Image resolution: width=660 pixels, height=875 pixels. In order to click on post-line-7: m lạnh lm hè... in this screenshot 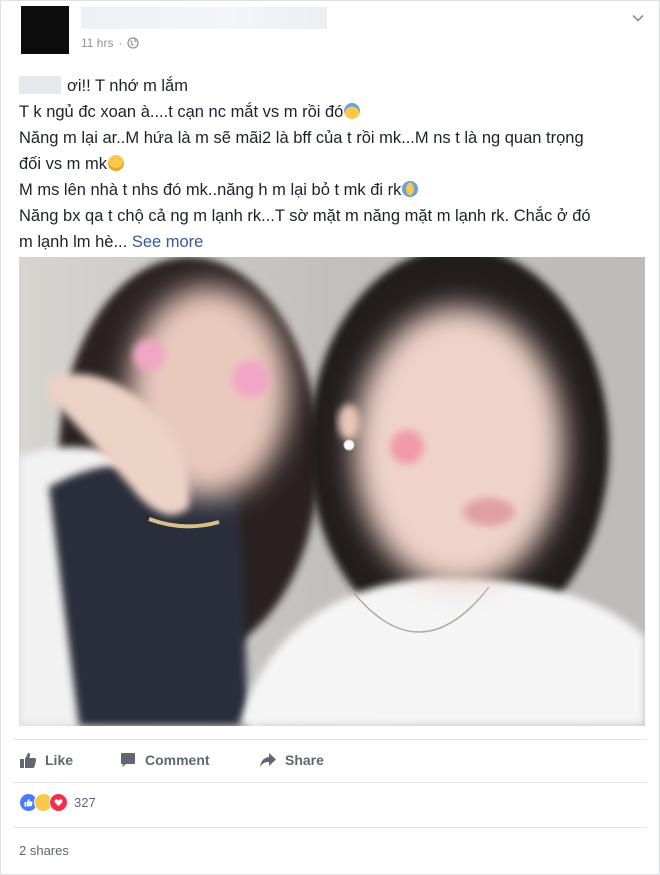, I will do `click(73, 242)`.